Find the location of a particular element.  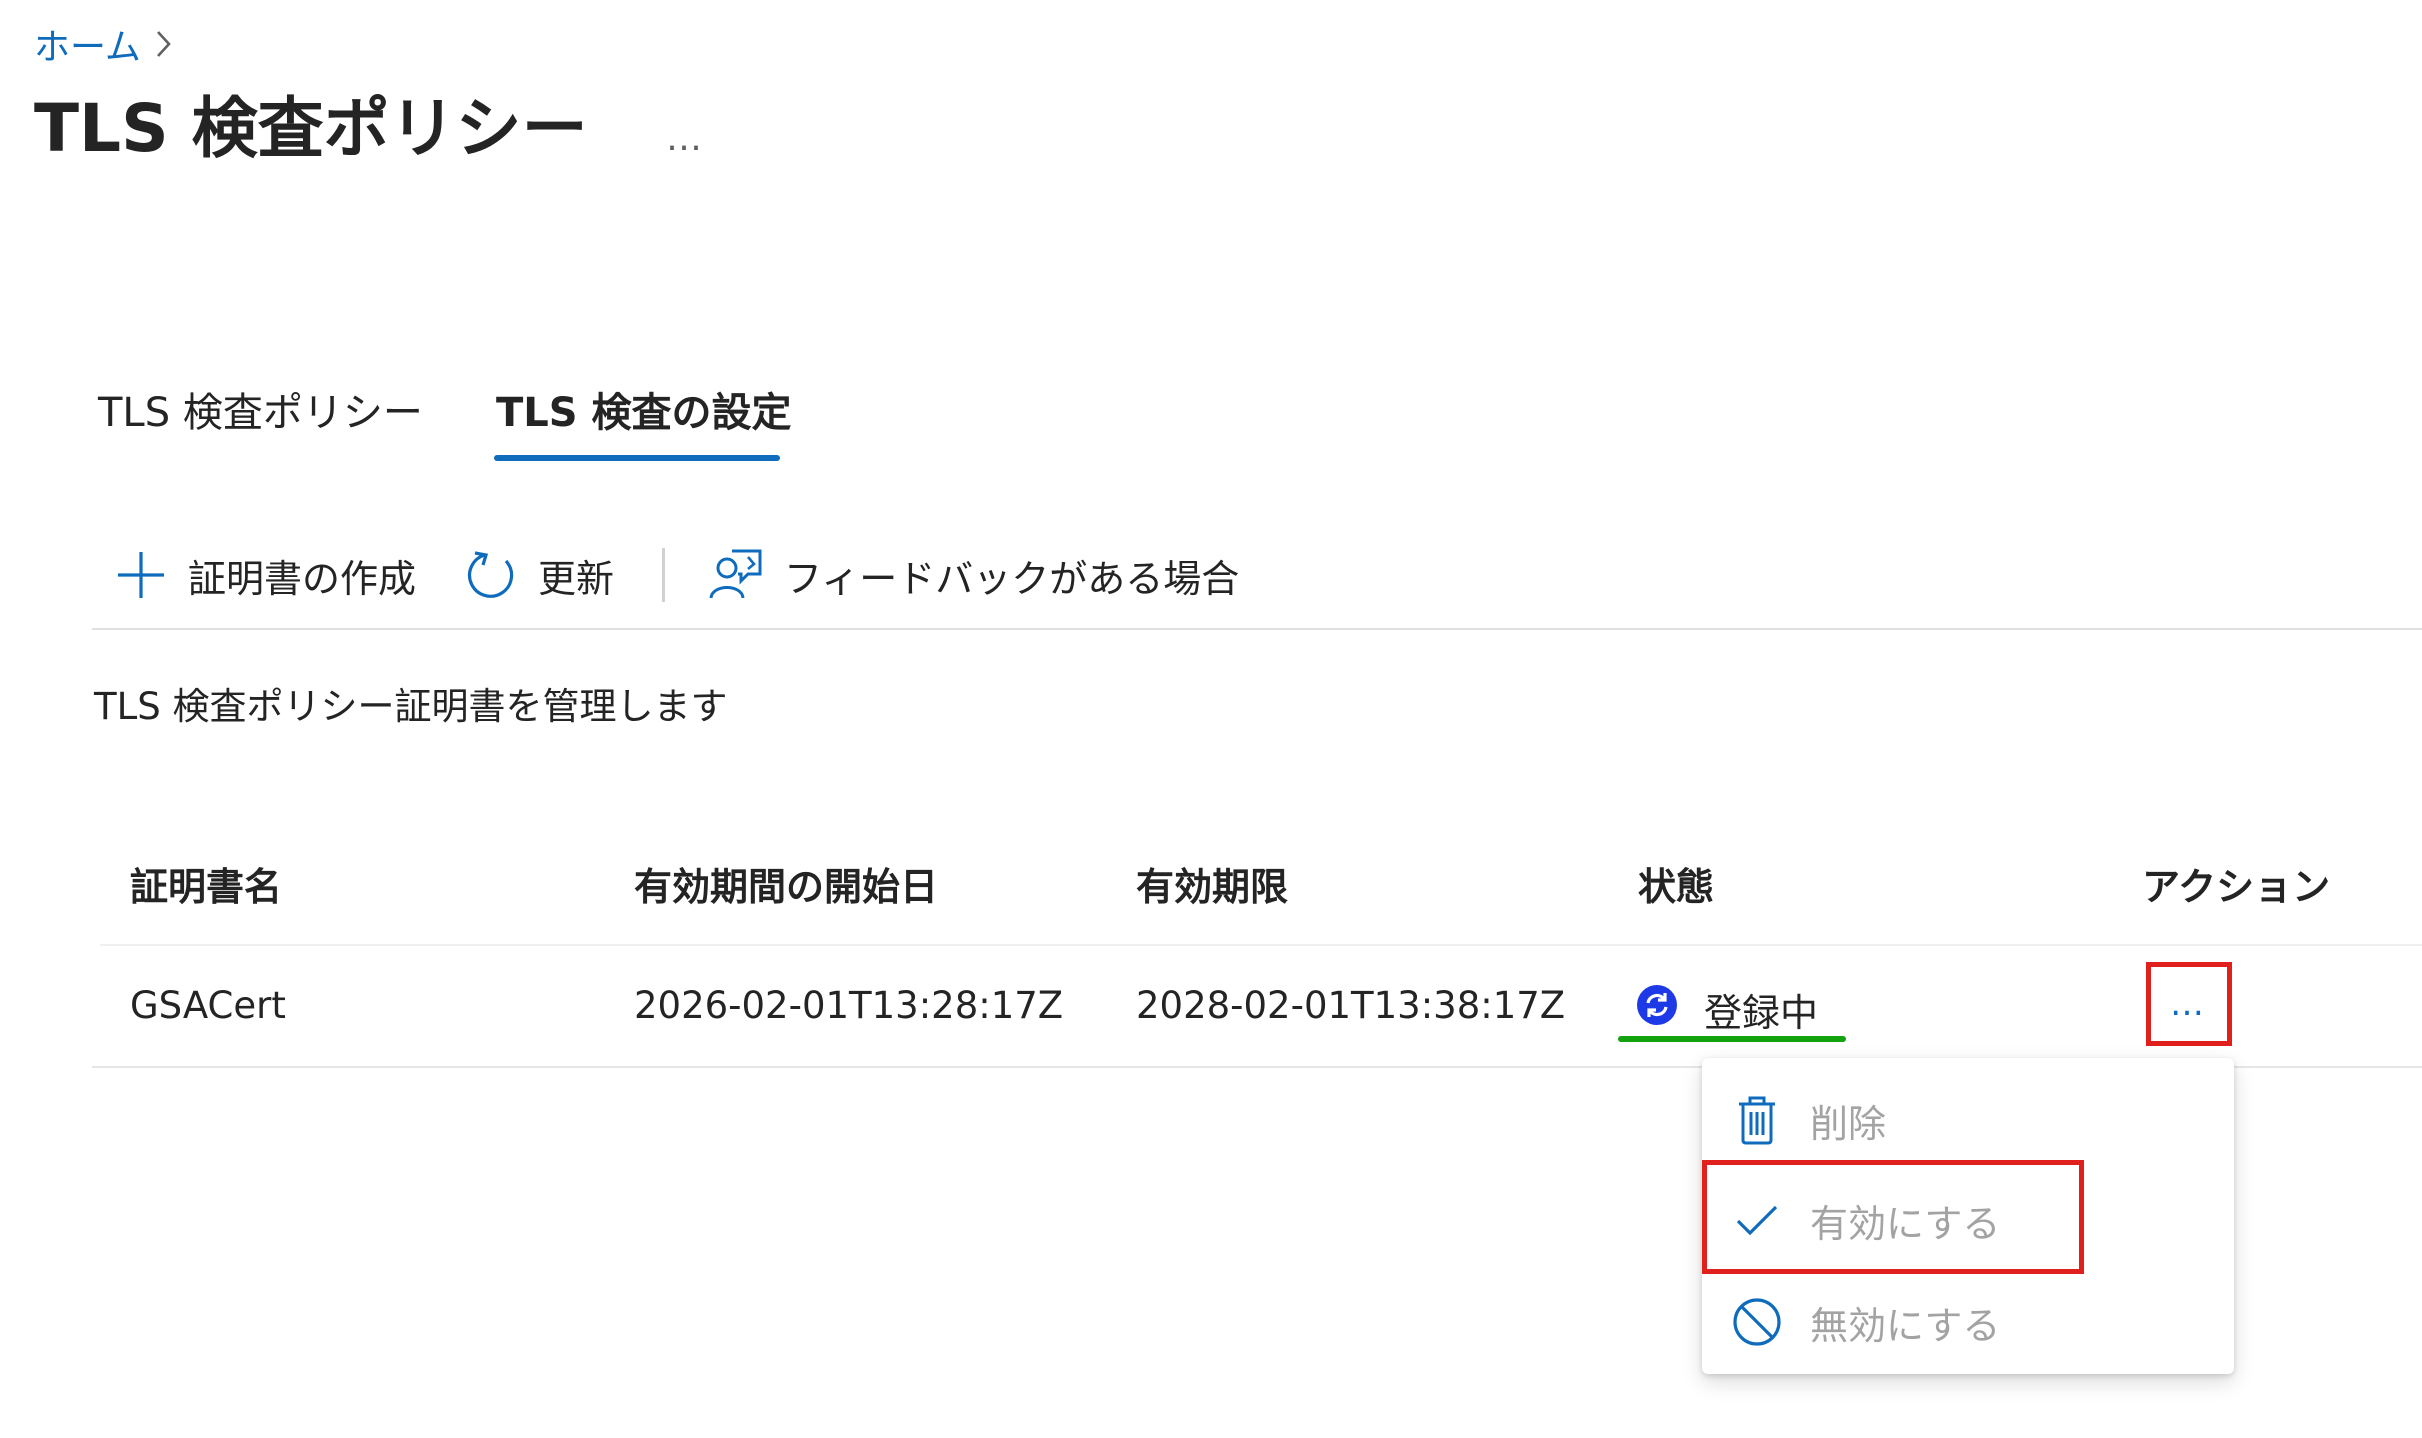

breadcrumb: ホーム is located at coordinates (103, 44).